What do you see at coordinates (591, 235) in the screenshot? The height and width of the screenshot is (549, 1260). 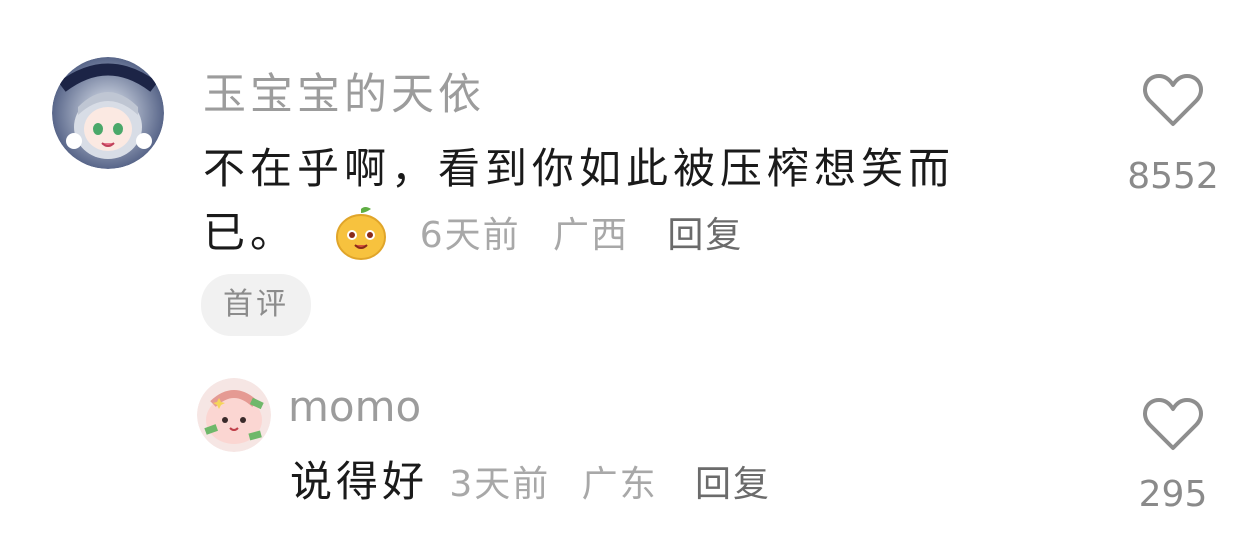 I see `comment-location: 广西` at bounding box center [591, 235].